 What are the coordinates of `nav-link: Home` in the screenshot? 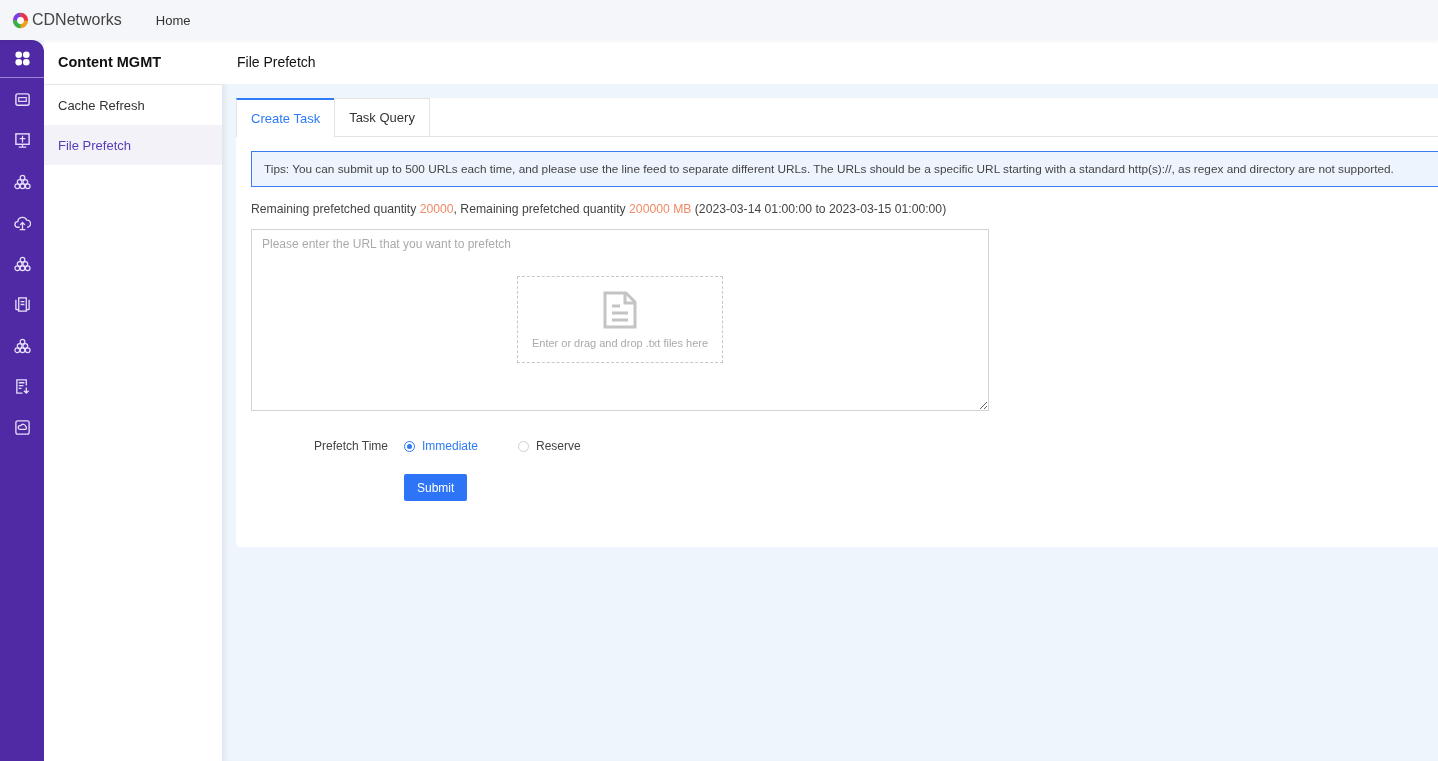 It's located at (173, 20).